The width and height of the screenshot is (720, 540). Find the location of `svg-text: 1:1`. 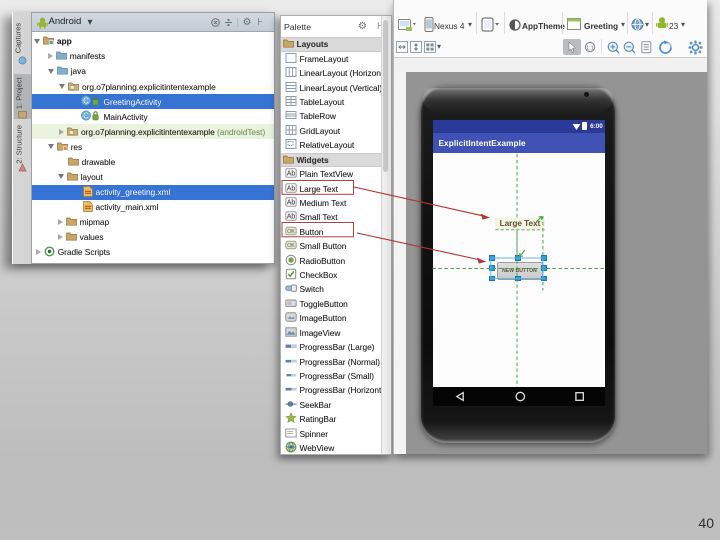

svg-text: 1:1 is located at coordinates (590, 48).